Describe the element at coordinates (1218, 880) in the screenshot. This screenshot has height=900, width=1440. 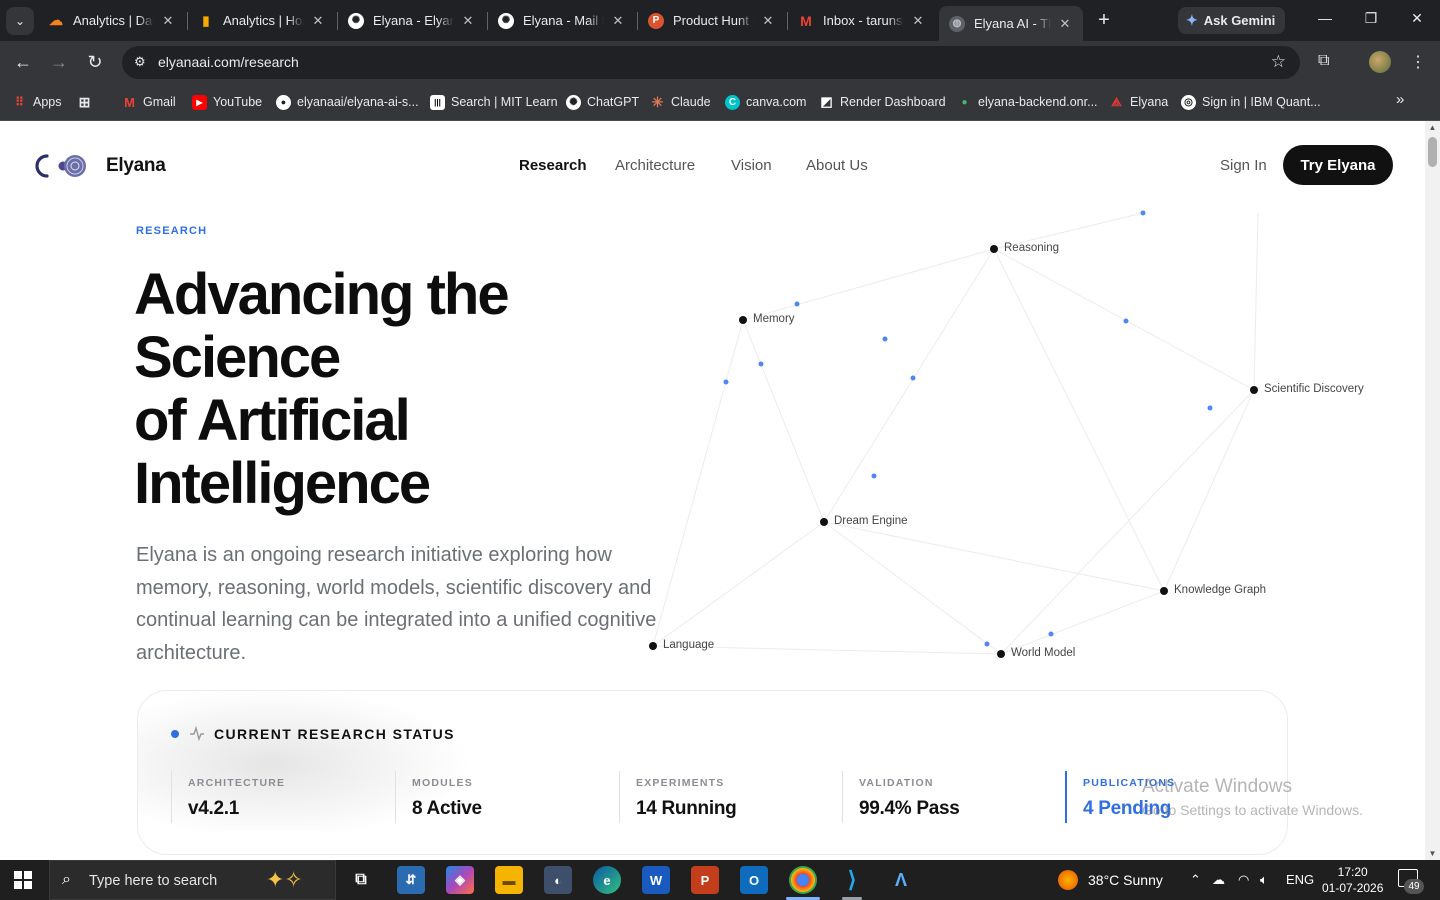
I see `onedrive-cloud-icon: ☁` at that location.